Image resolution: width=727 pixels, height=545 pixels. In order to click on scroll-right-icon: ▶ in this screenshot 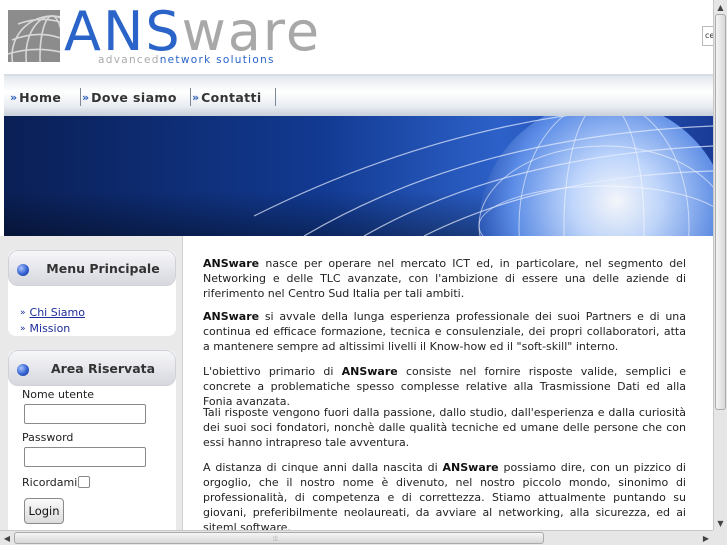, I will do `click(706, 538)`.